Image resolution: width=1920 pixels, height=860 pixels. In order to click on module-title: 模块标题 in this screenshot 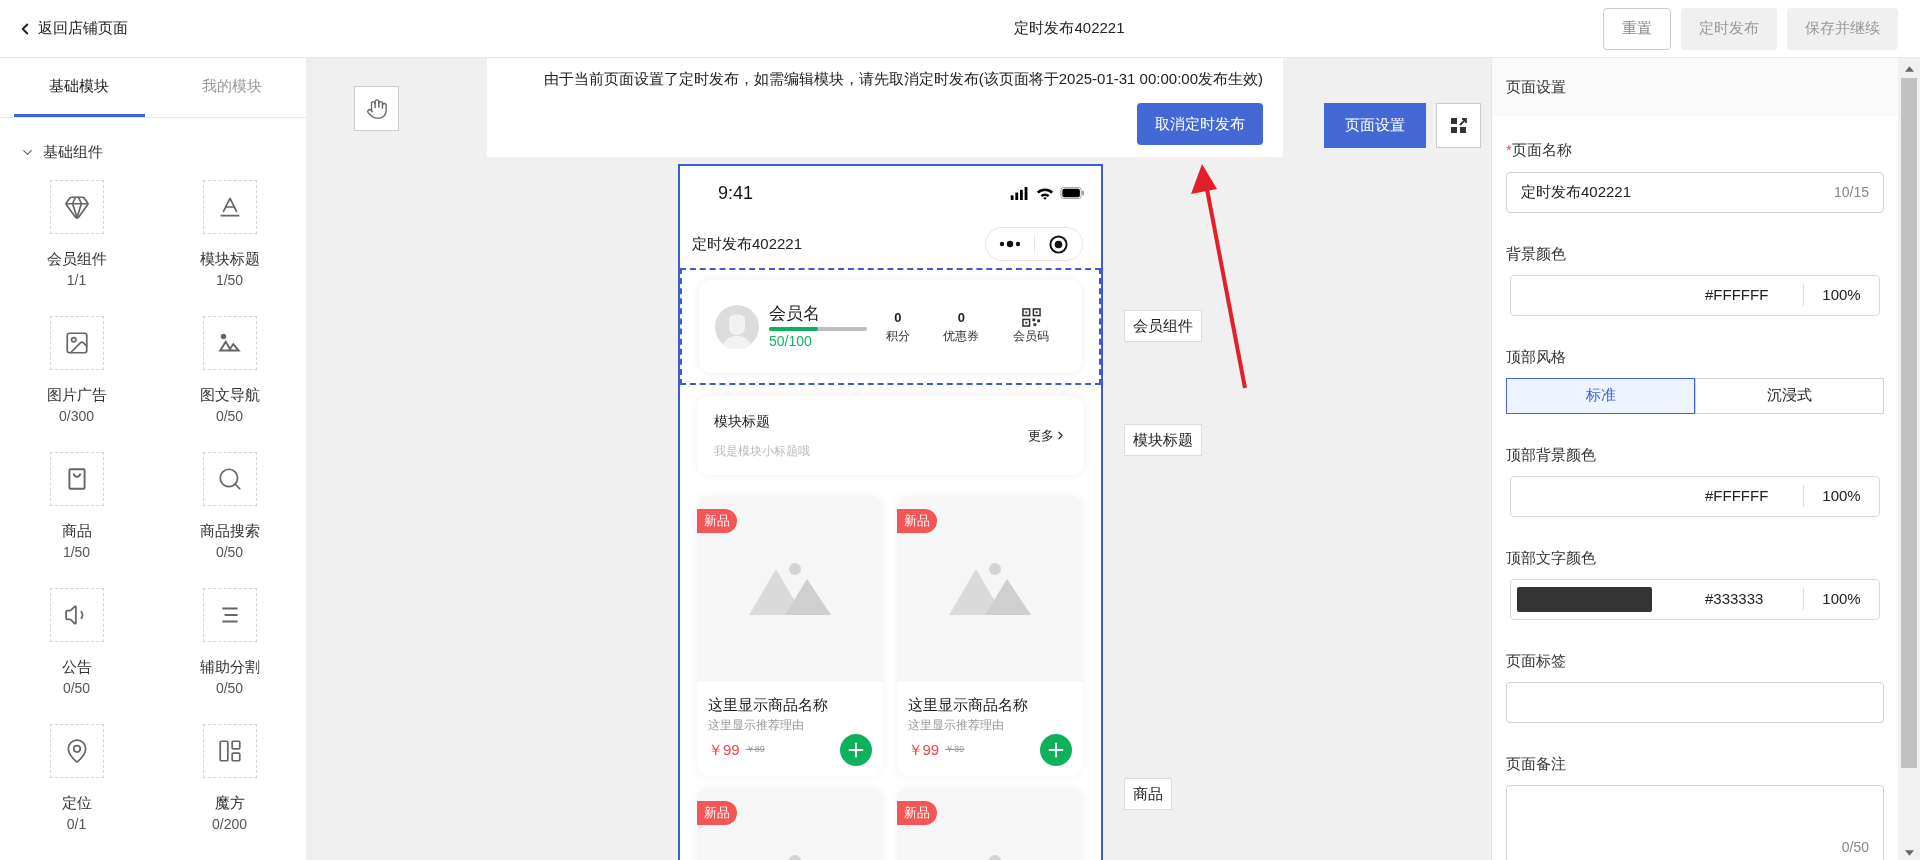, I will do `click(742, 421)`.